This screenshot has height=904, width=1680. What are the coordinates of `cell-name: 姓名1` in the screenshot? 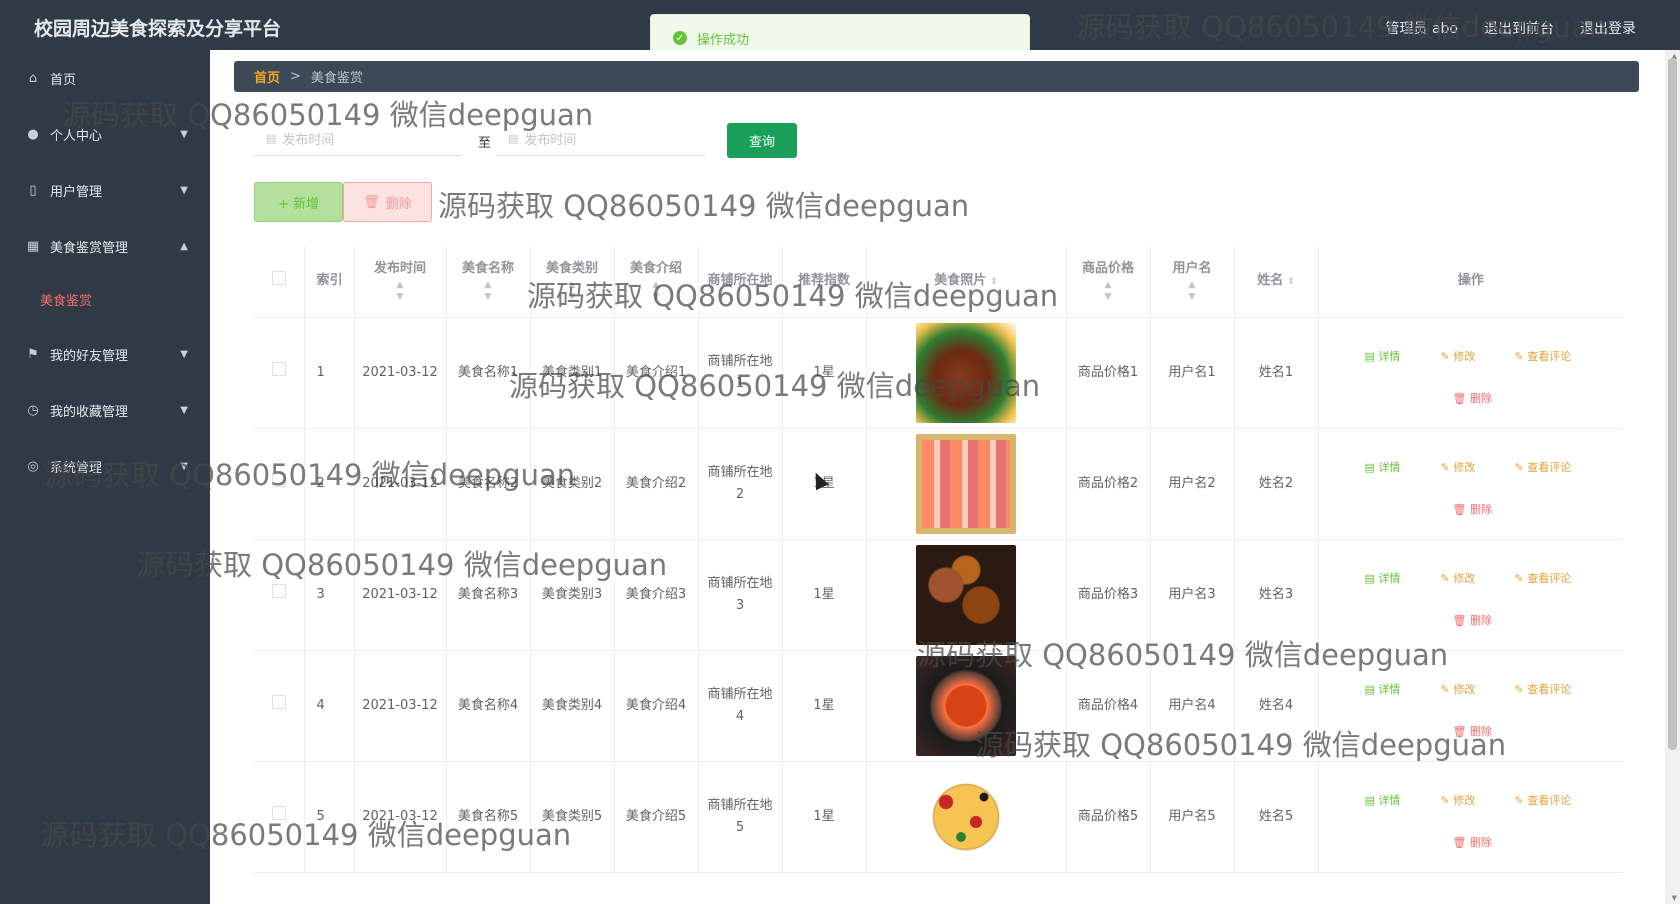 It's located at (1276, 373).